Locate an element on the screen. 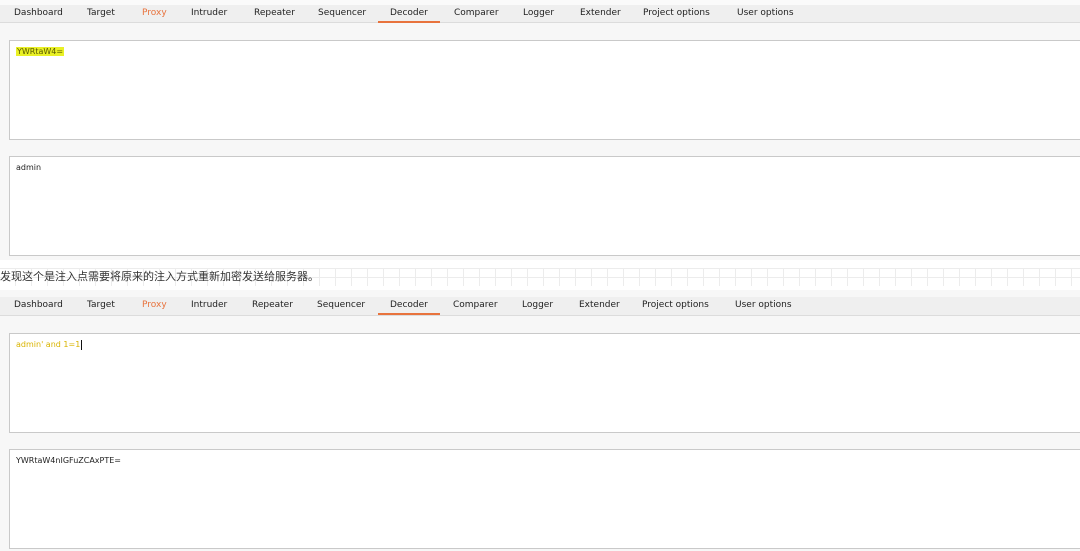  text-caret is located at coordinates (82, 344).